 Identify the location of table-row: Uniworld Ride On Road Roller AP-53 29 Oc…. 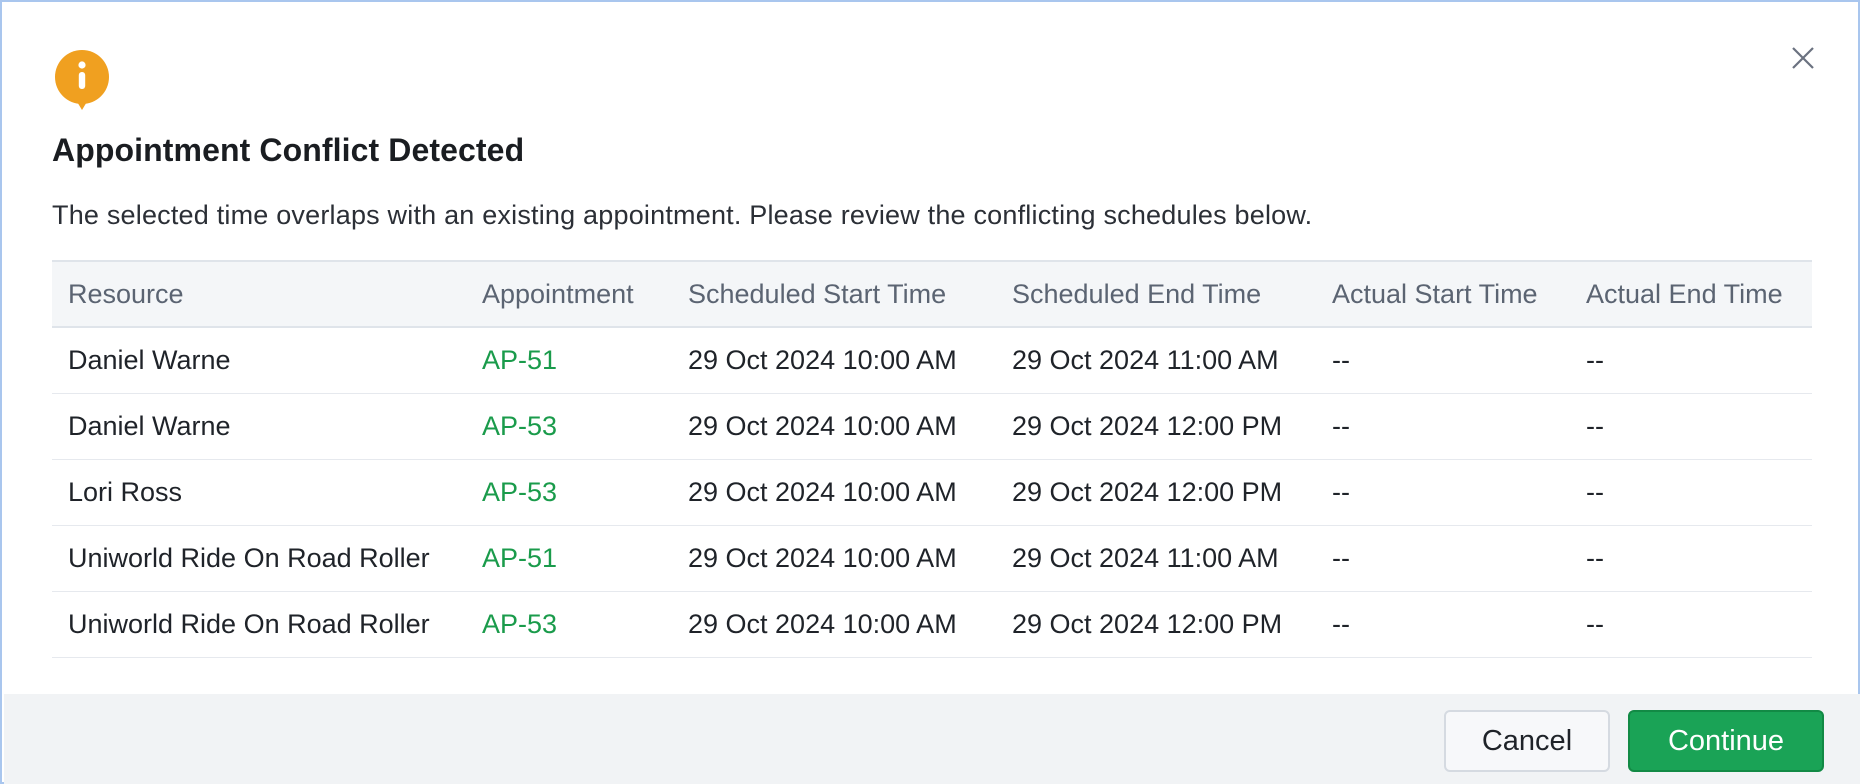
(932, 624).